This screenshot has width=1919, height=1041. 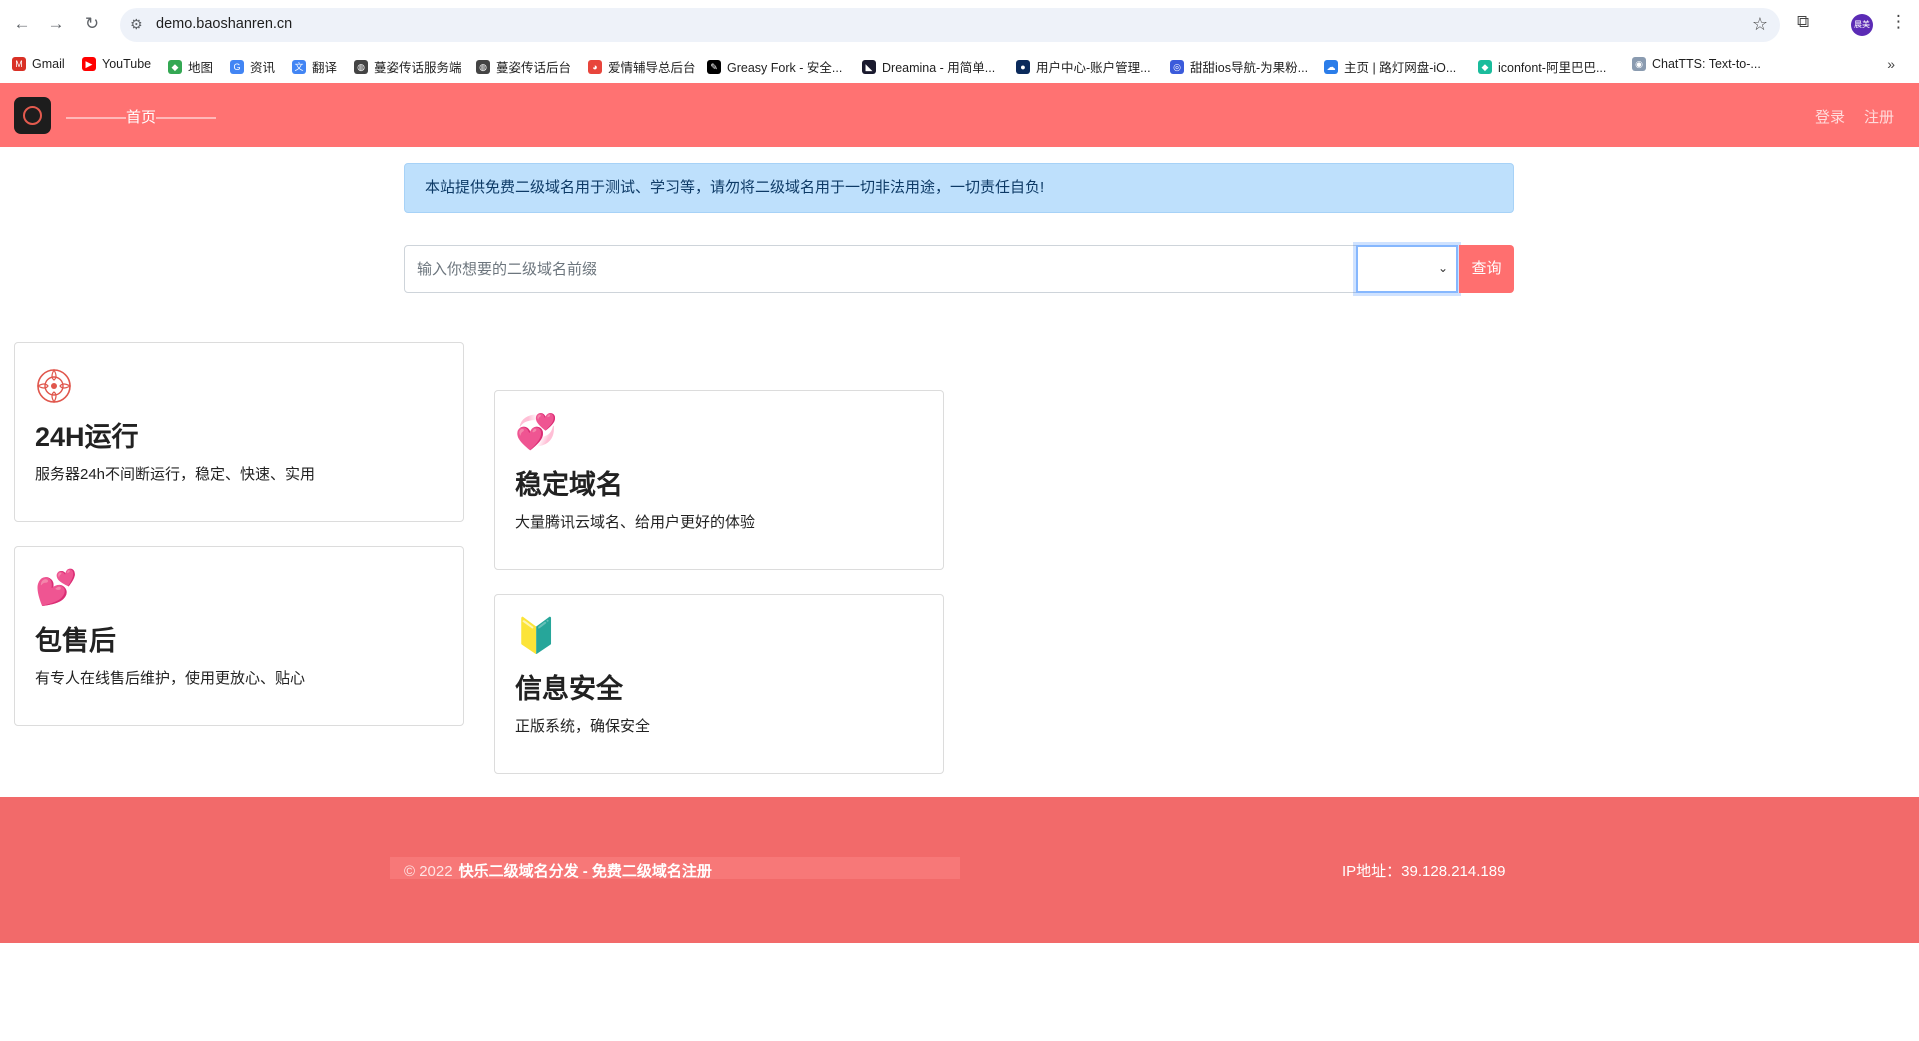 I want to click on extensions-icon: ⧉, so click(x=1803, y=22).